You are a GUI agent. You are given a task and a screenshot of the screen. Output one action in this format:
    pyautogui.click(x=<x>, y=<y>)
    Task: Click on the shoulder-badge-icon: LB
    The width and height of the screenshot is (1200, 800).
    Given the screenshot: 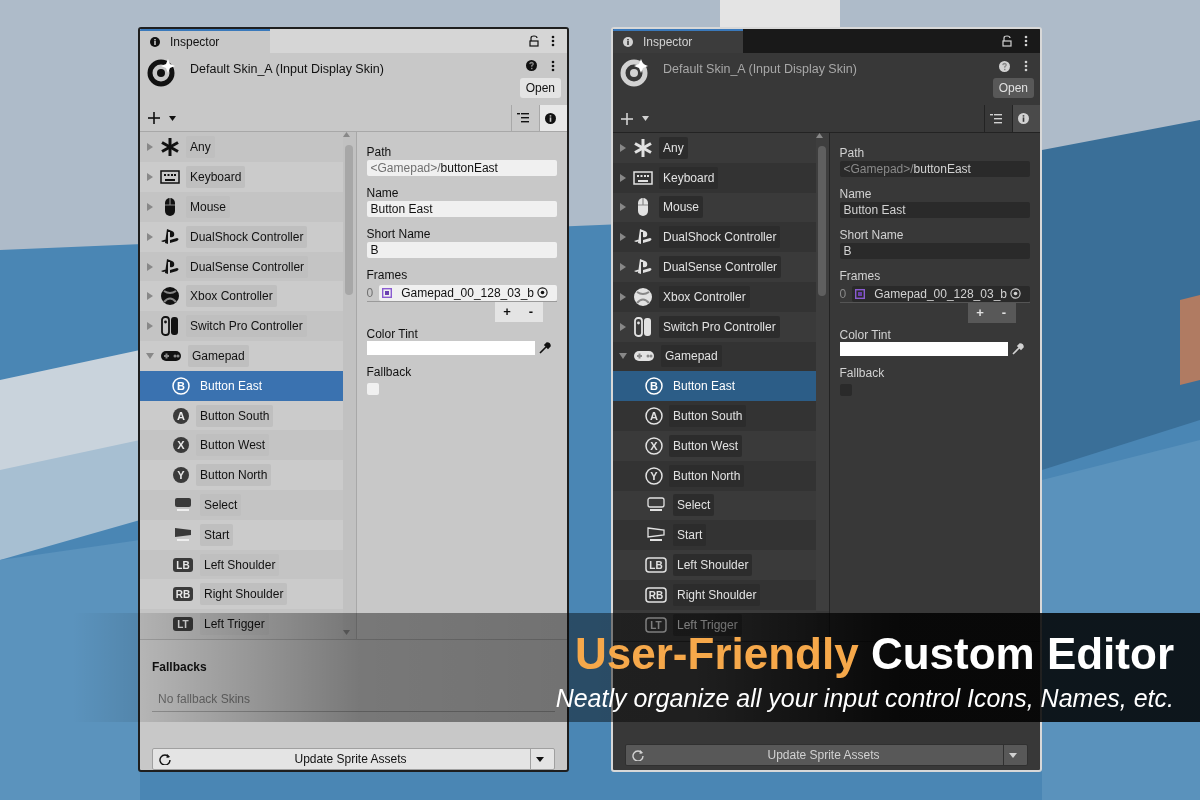 What is the action you would take?
    pyautogui.click(x=183, y=564)
    